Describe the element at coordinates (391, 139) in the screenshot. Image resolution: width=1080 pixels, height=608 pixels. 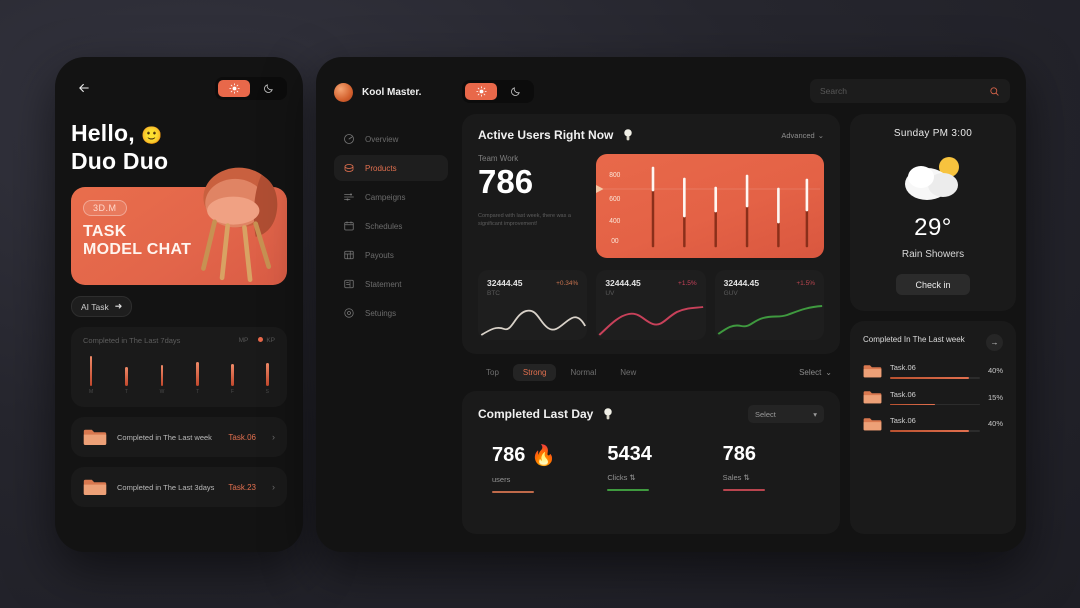
I see `sidebar-item-overview: Overview` at that location.